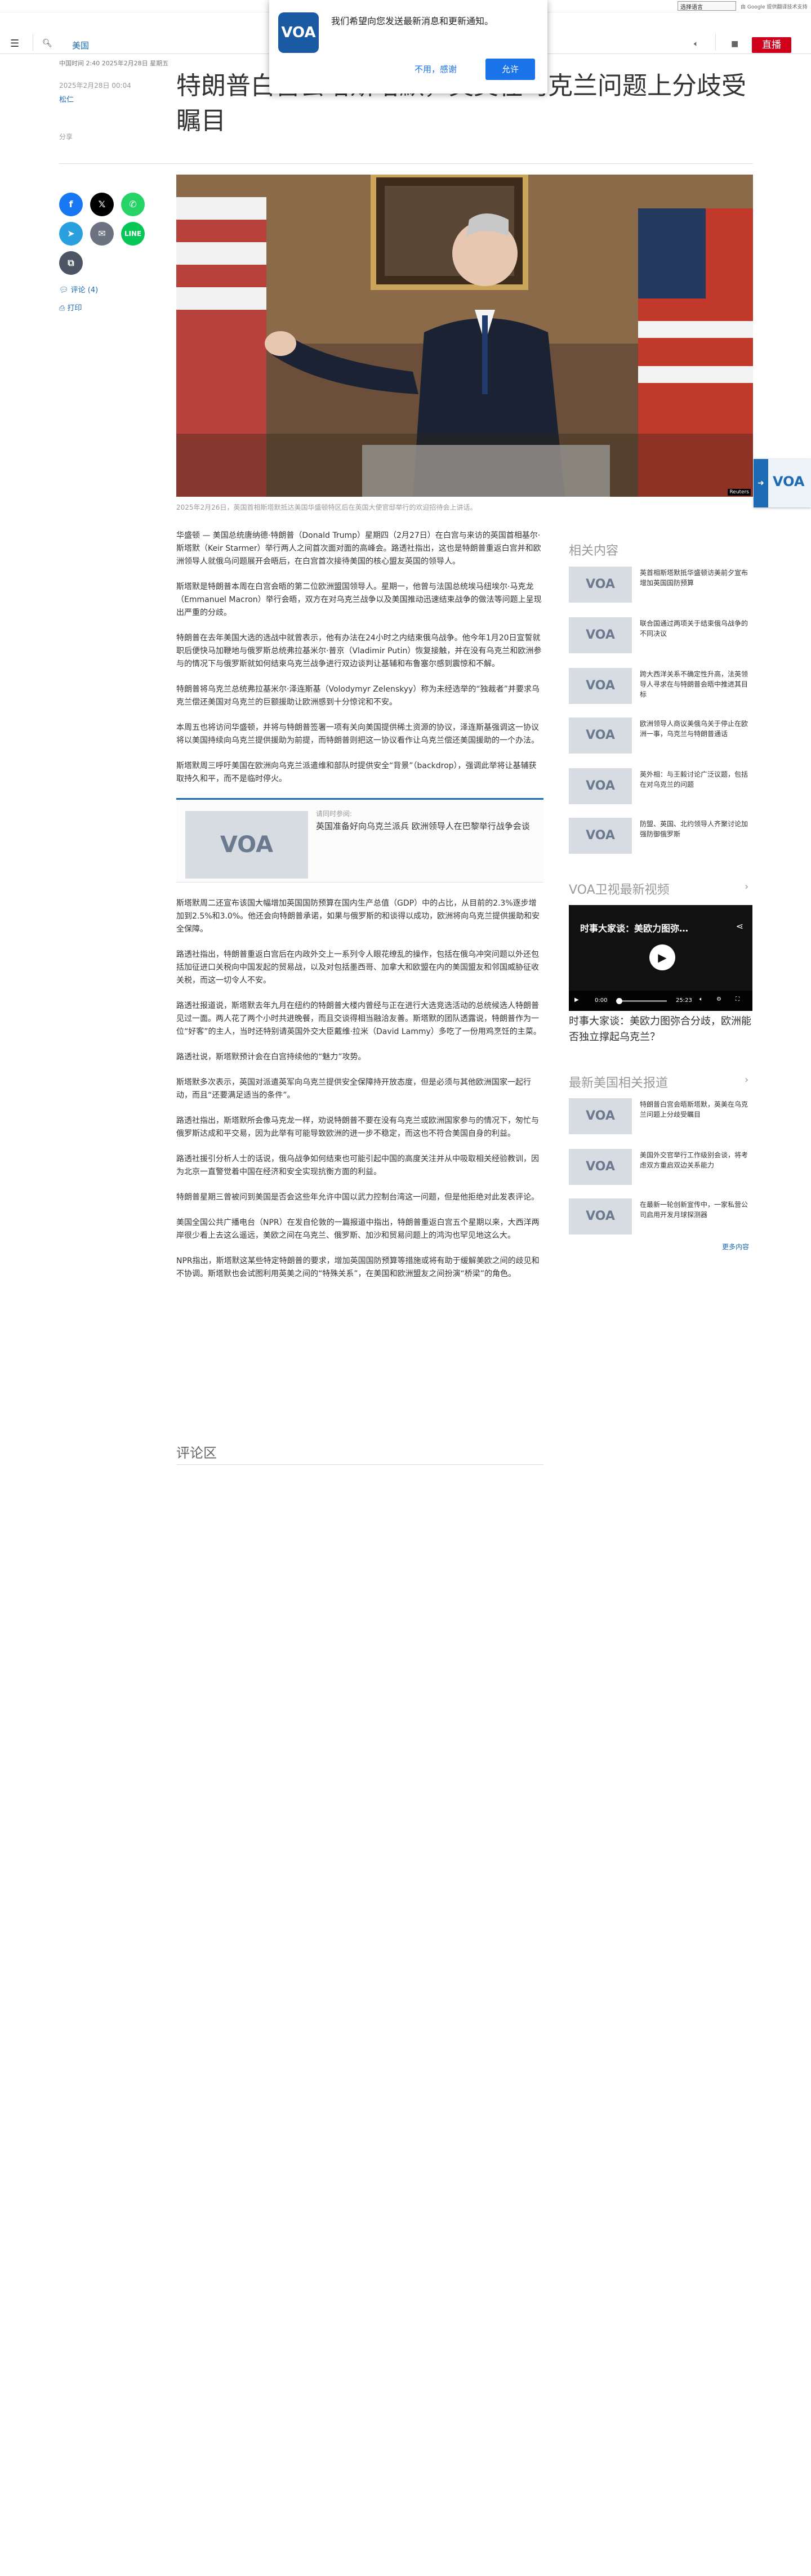 This screenshot has width=811, height=2576. Describe the element at coordinates (133, 204) in the screenshot. I see `whatsapp-share-icon: ✆` at that location.